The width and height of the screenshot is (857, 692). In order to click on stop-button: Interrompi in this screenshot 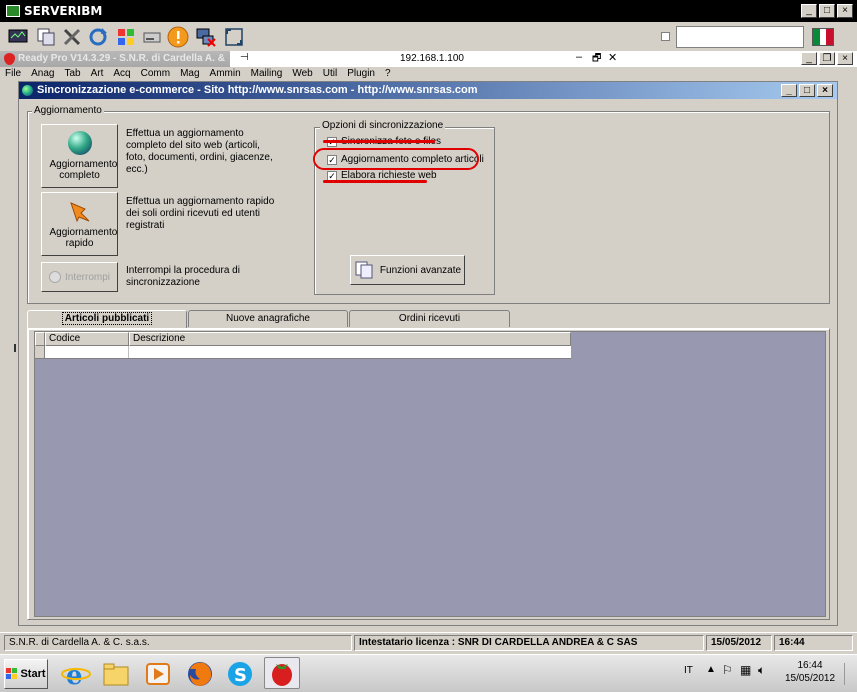, I will do `click(79, 277)`.